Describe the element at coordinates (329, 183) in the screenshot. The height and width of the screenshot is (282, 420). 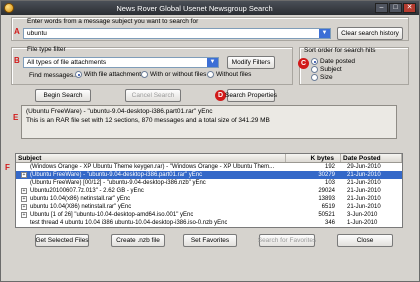
I see `row-kbytes: 103` at that location.